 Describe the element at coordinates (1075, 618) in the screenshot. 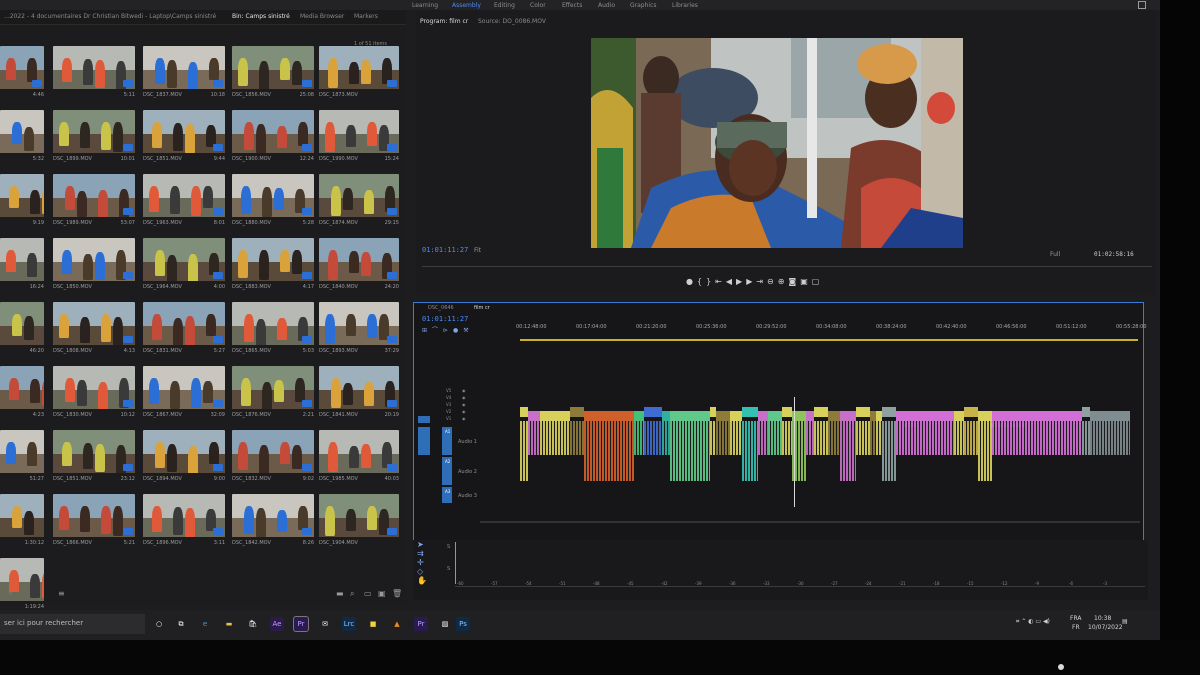

I see `tray-language: FRA` at that location.